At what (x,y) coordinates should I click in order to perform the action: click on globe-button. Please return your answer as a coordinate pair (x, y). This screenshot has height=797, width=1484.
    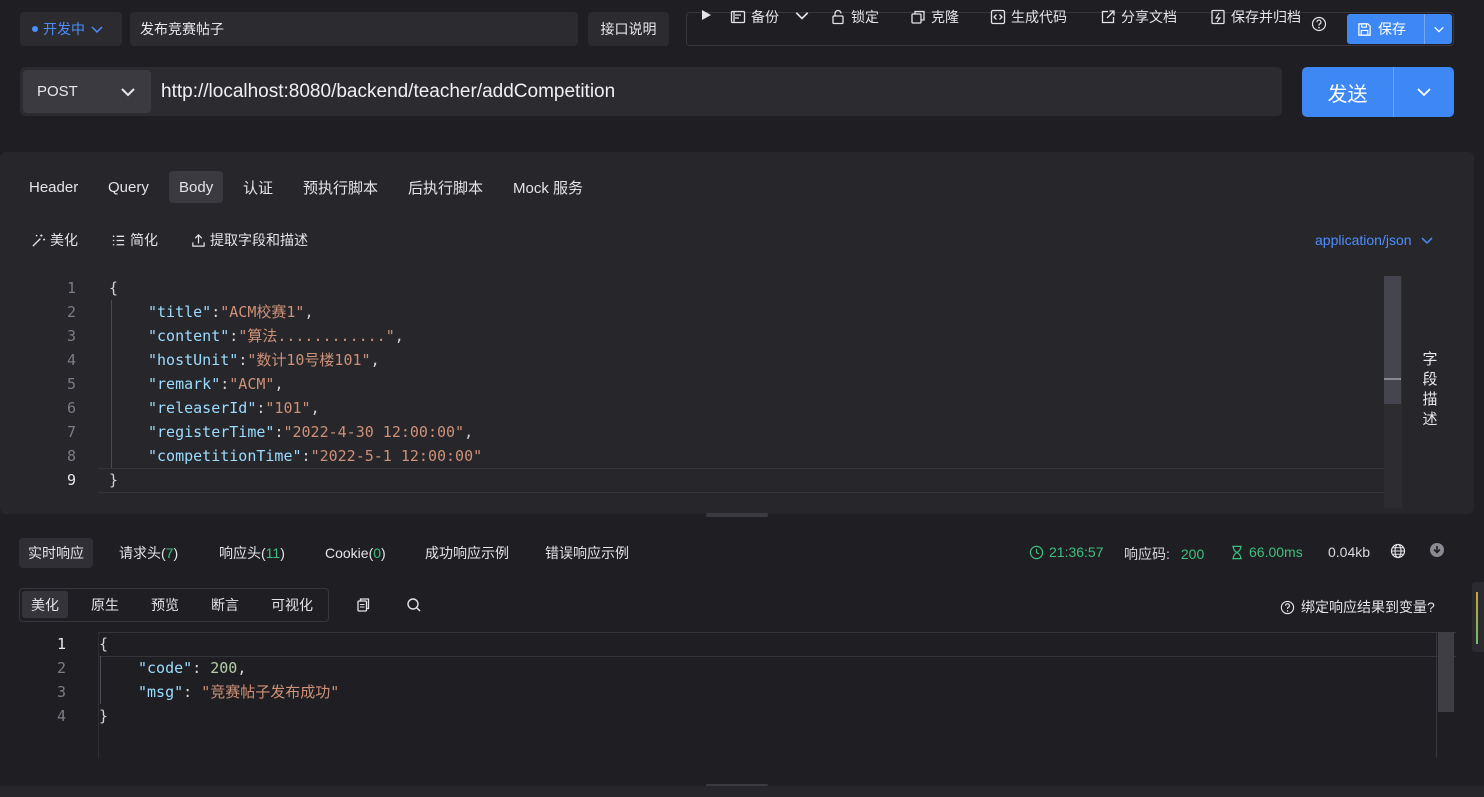
    Looking at the image, I should click on (1398, 551).